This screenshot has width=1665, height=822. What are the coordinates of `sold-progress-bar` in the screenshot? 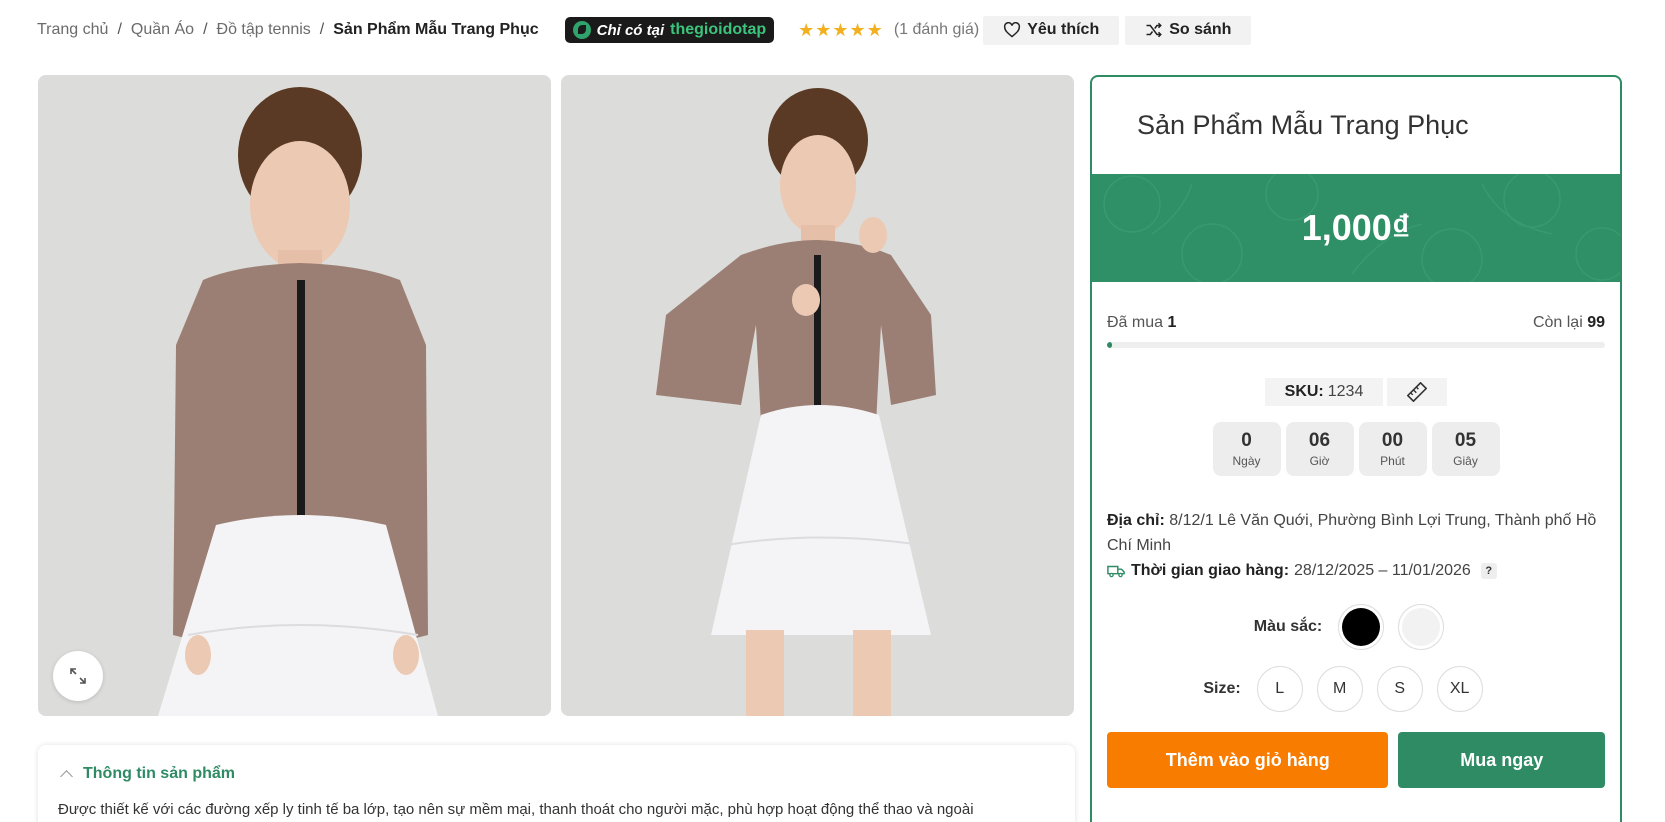 It's located at (1356, 345).